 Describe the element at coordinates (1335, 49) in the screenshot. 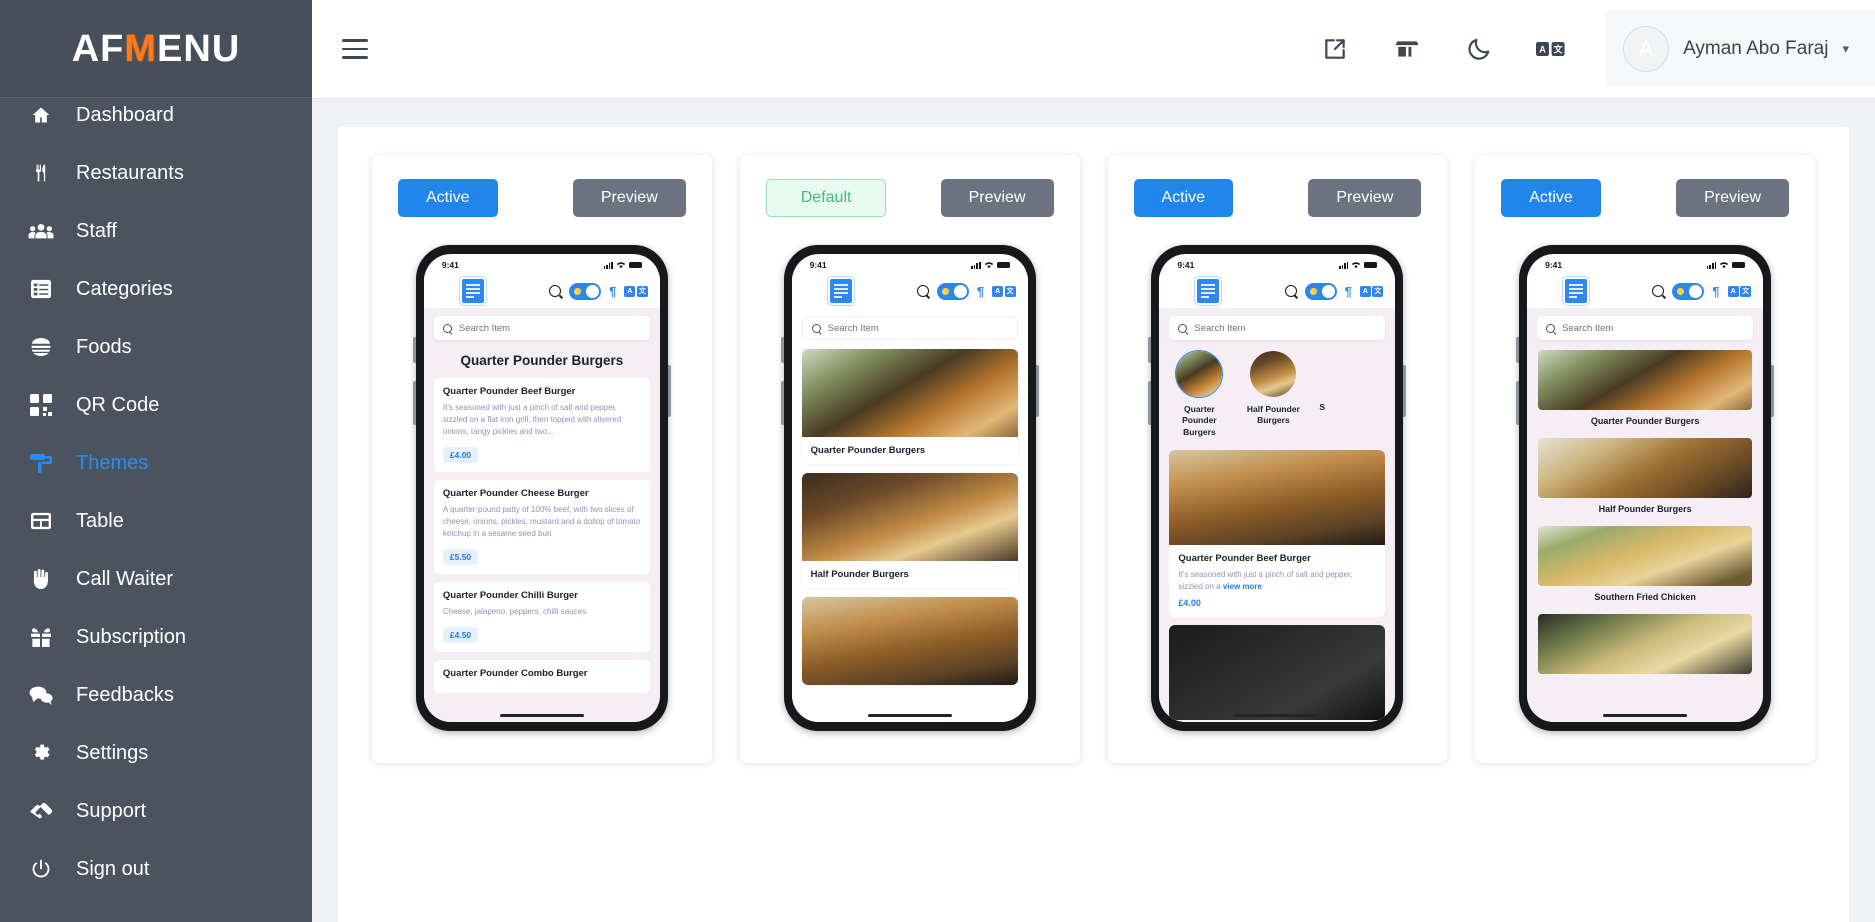

I see `external-link-icon` at that location.